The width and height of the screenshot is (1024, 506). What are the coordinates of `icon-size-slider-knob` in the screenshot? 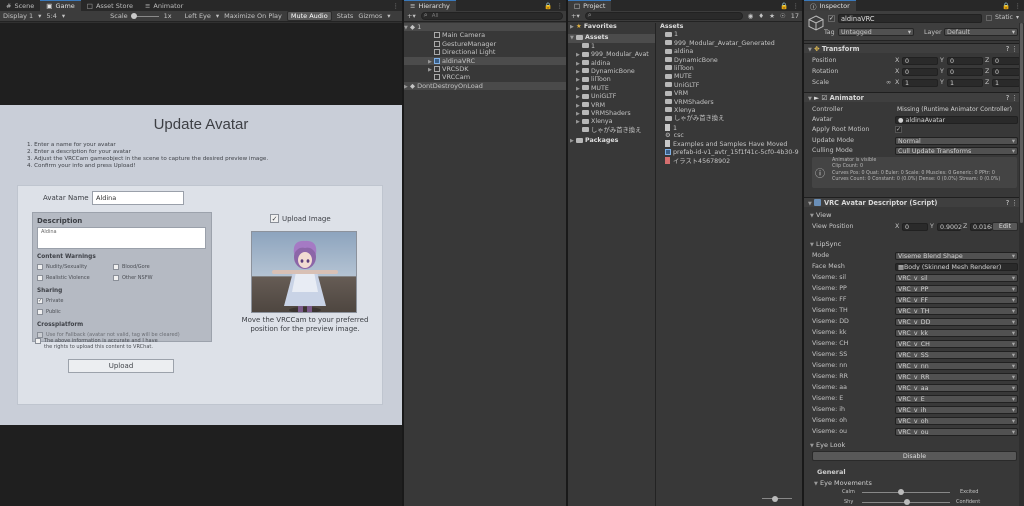 It's located at (775, 499).